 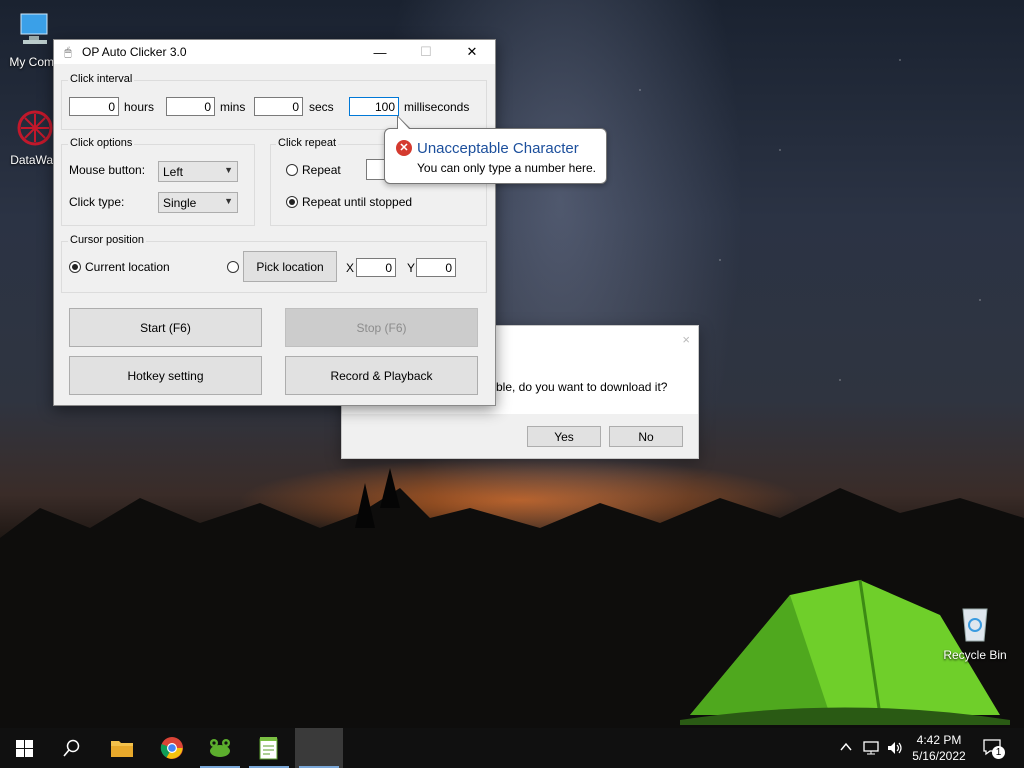 I want to click on secs-input: 0, so click(x=278, y=106).